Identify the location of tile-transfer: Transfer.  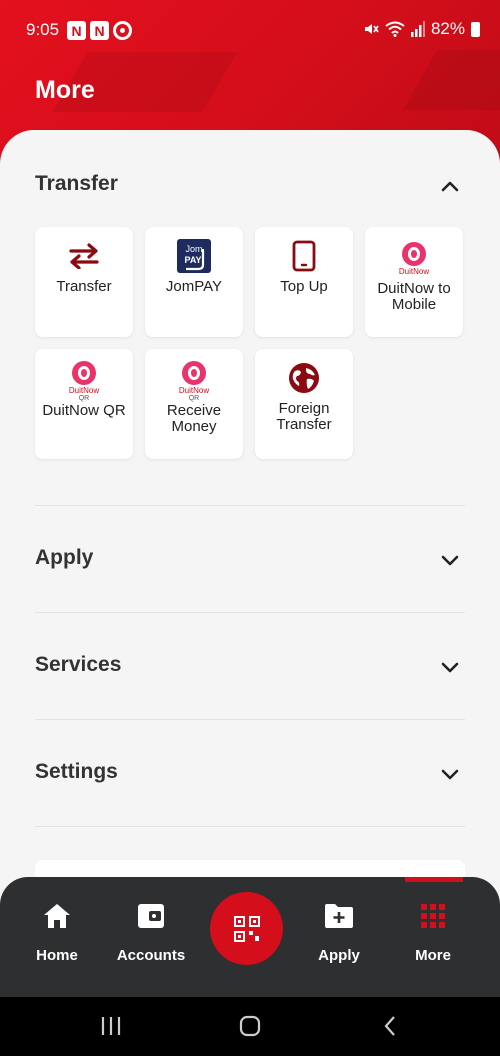
(84, 282).